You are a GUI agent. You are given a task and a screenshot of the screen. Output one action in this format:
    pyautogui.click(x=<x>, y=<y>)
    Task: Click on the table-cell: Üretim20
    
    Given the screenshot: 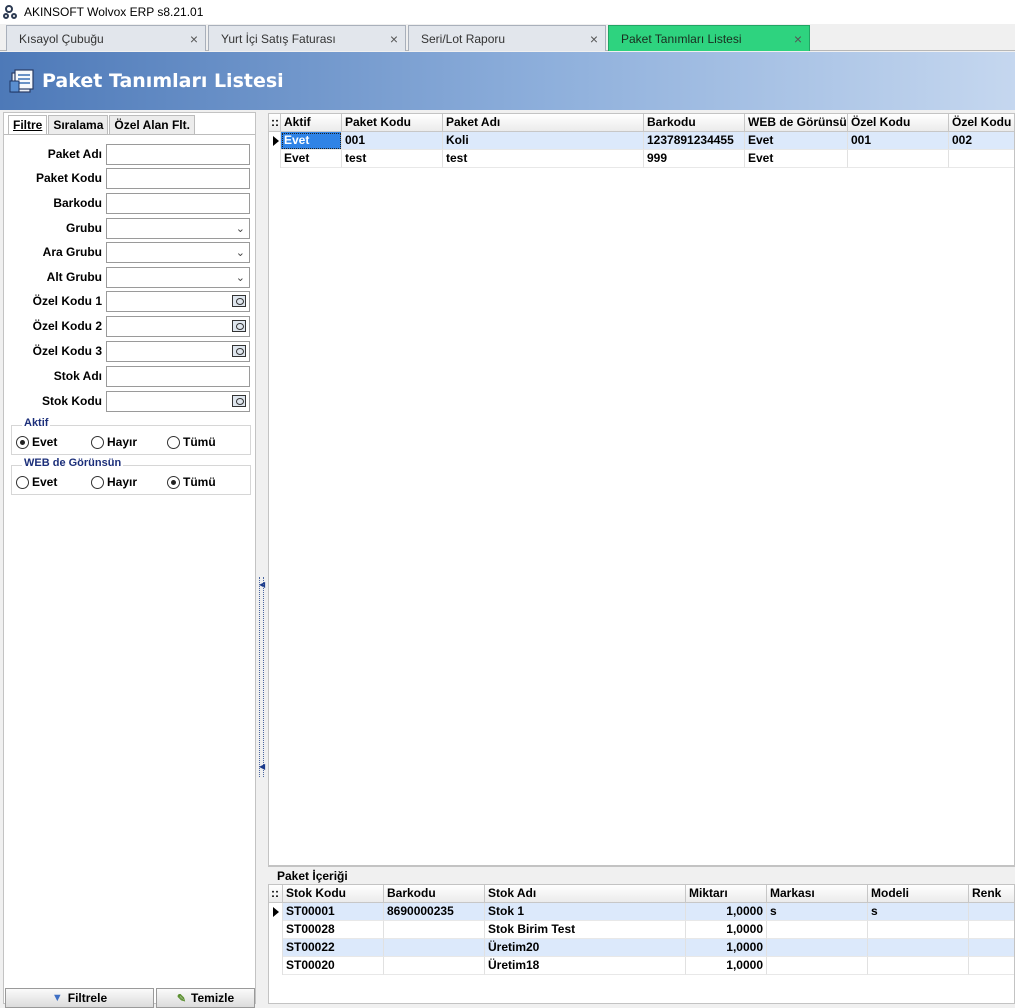 What is the action you would take?
    pyautogui.click(x=585, y=948)
    